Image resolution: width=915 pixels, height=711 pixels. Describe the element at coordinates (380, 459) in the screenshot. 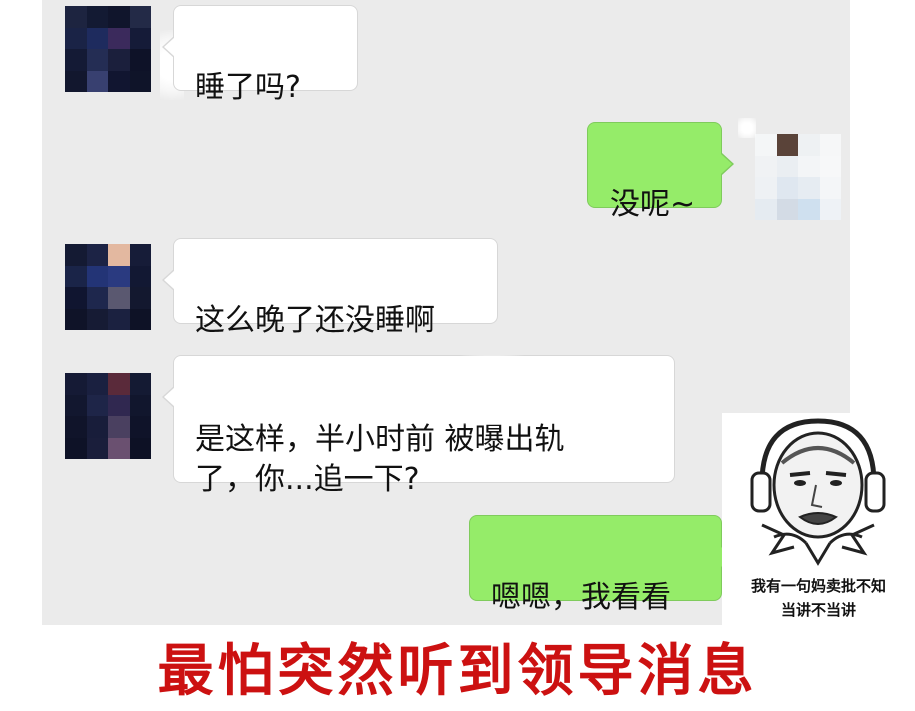

I see `message-text: 是这样，半小时前 被曝出轨 了，你...追一下?` at that location.